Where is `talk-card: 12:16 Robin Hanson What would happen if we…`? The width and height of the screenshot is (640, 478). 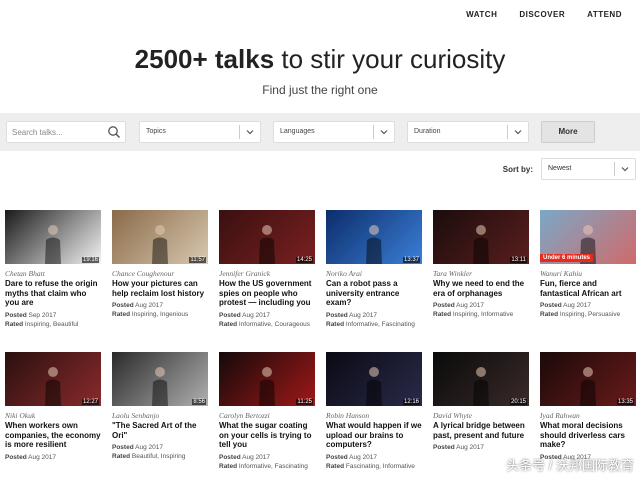 talk-card: 12:16 Robin Hanson What would happen if we… is located at coordinates (374, 415).